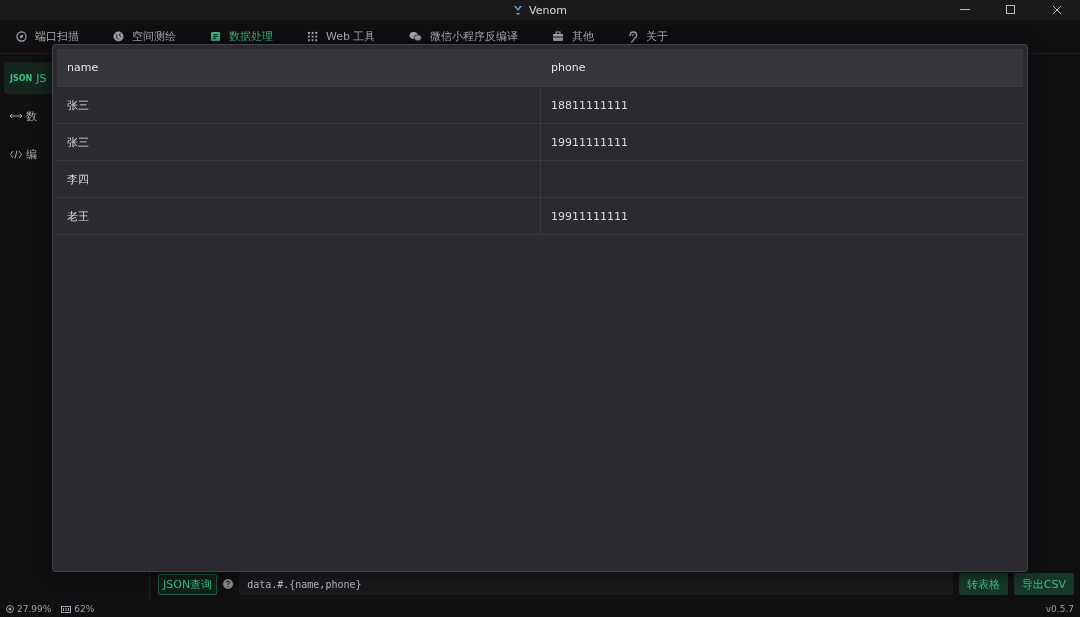  I want to click on cpu-usage: 27.99%, so click(34, 609).